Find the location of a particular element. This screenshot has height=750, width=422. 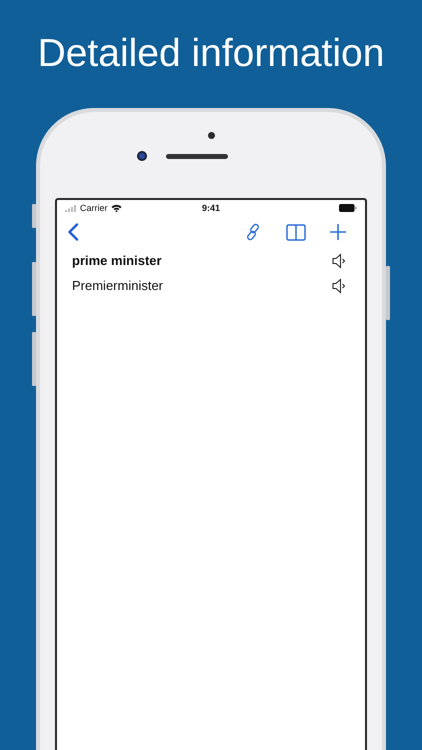

headline: Detailed information is located at coordinates (211, 54).